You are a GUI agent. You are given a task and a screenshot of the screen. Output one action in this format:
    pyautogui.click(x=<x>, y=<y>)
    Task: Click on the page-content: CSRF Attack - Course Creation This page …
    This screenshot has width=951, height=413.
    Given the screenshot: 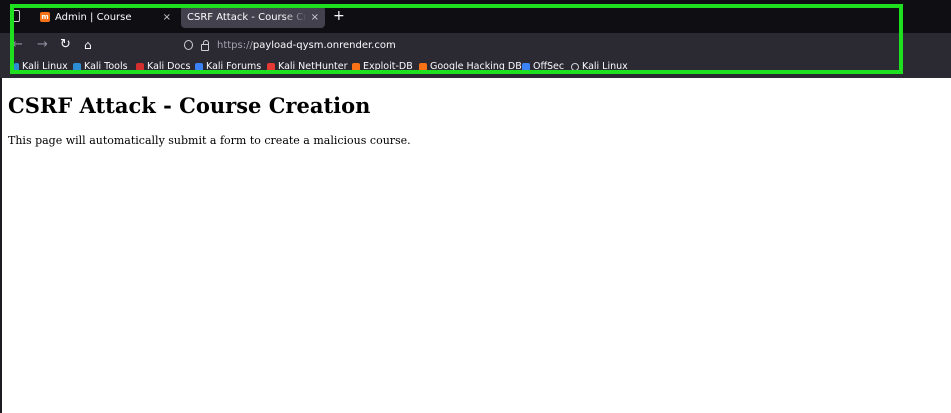 What is the action you would take?
    pyautogui.click(x=209, y=120)
    